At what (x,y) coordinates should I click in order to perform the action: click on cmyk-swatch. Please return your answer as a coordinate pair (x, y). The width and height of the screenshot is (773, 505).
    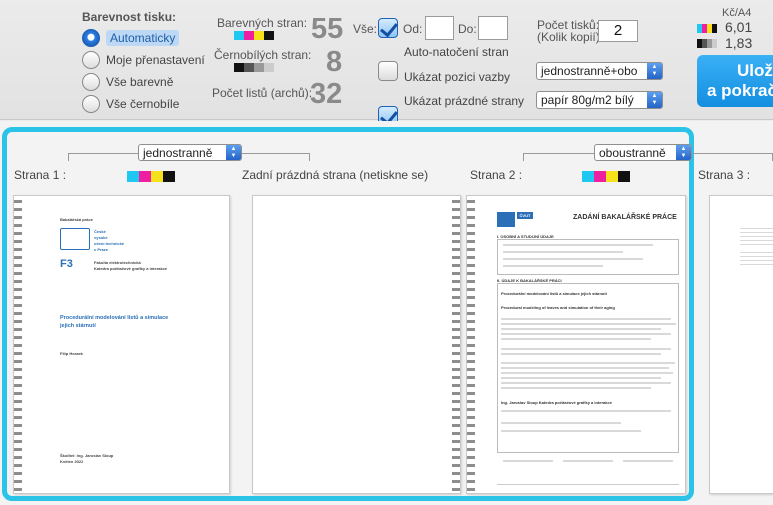
    Looking at the image, I should click on (254, 35).